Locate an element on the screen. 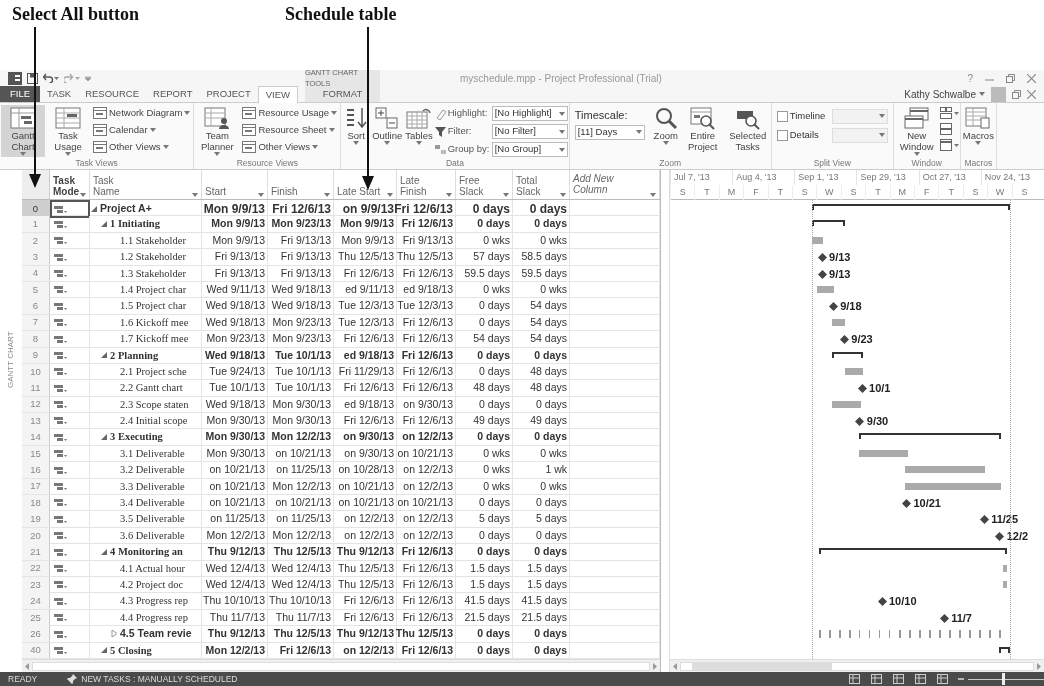  dropdown-field: [11] Days is located at coordinates (609, 132).